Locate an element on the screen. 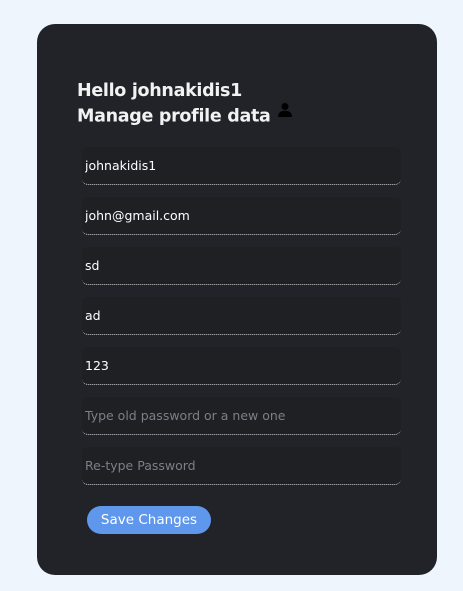 The image size is (463, 591). password-input is located at coordinates (241, 415).